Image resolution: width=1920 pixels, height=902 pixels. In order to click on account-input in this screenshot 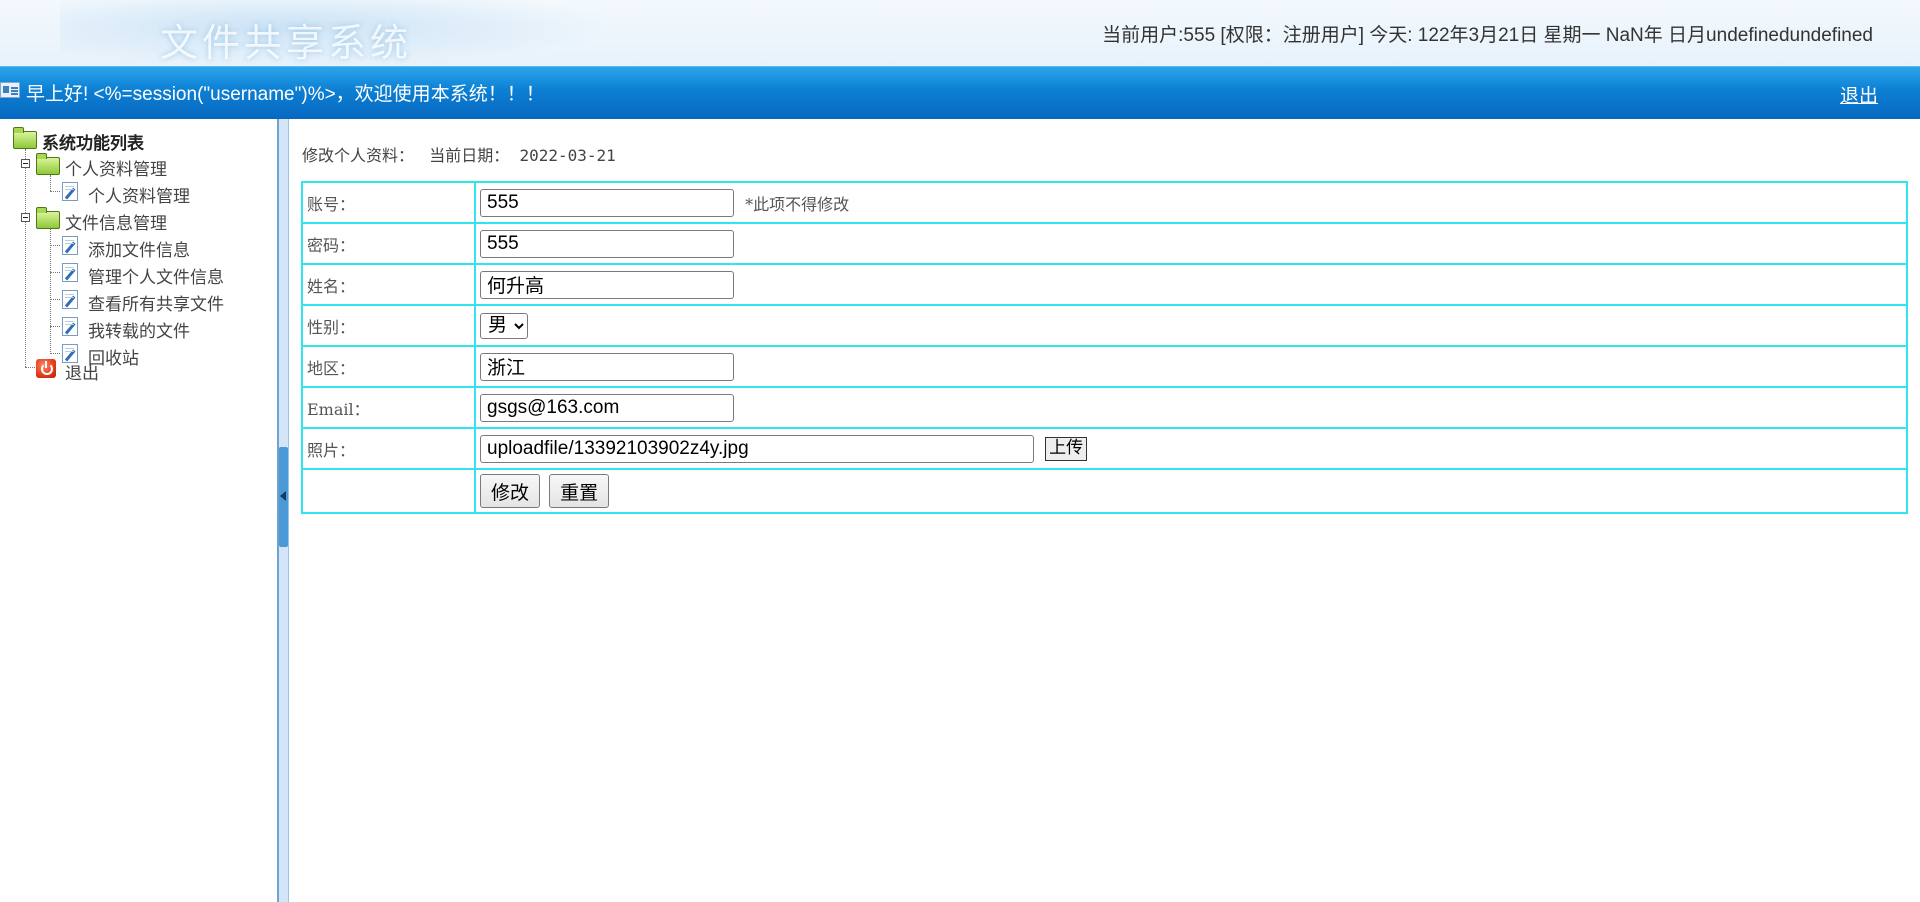, I will do `click(607, 202)`.